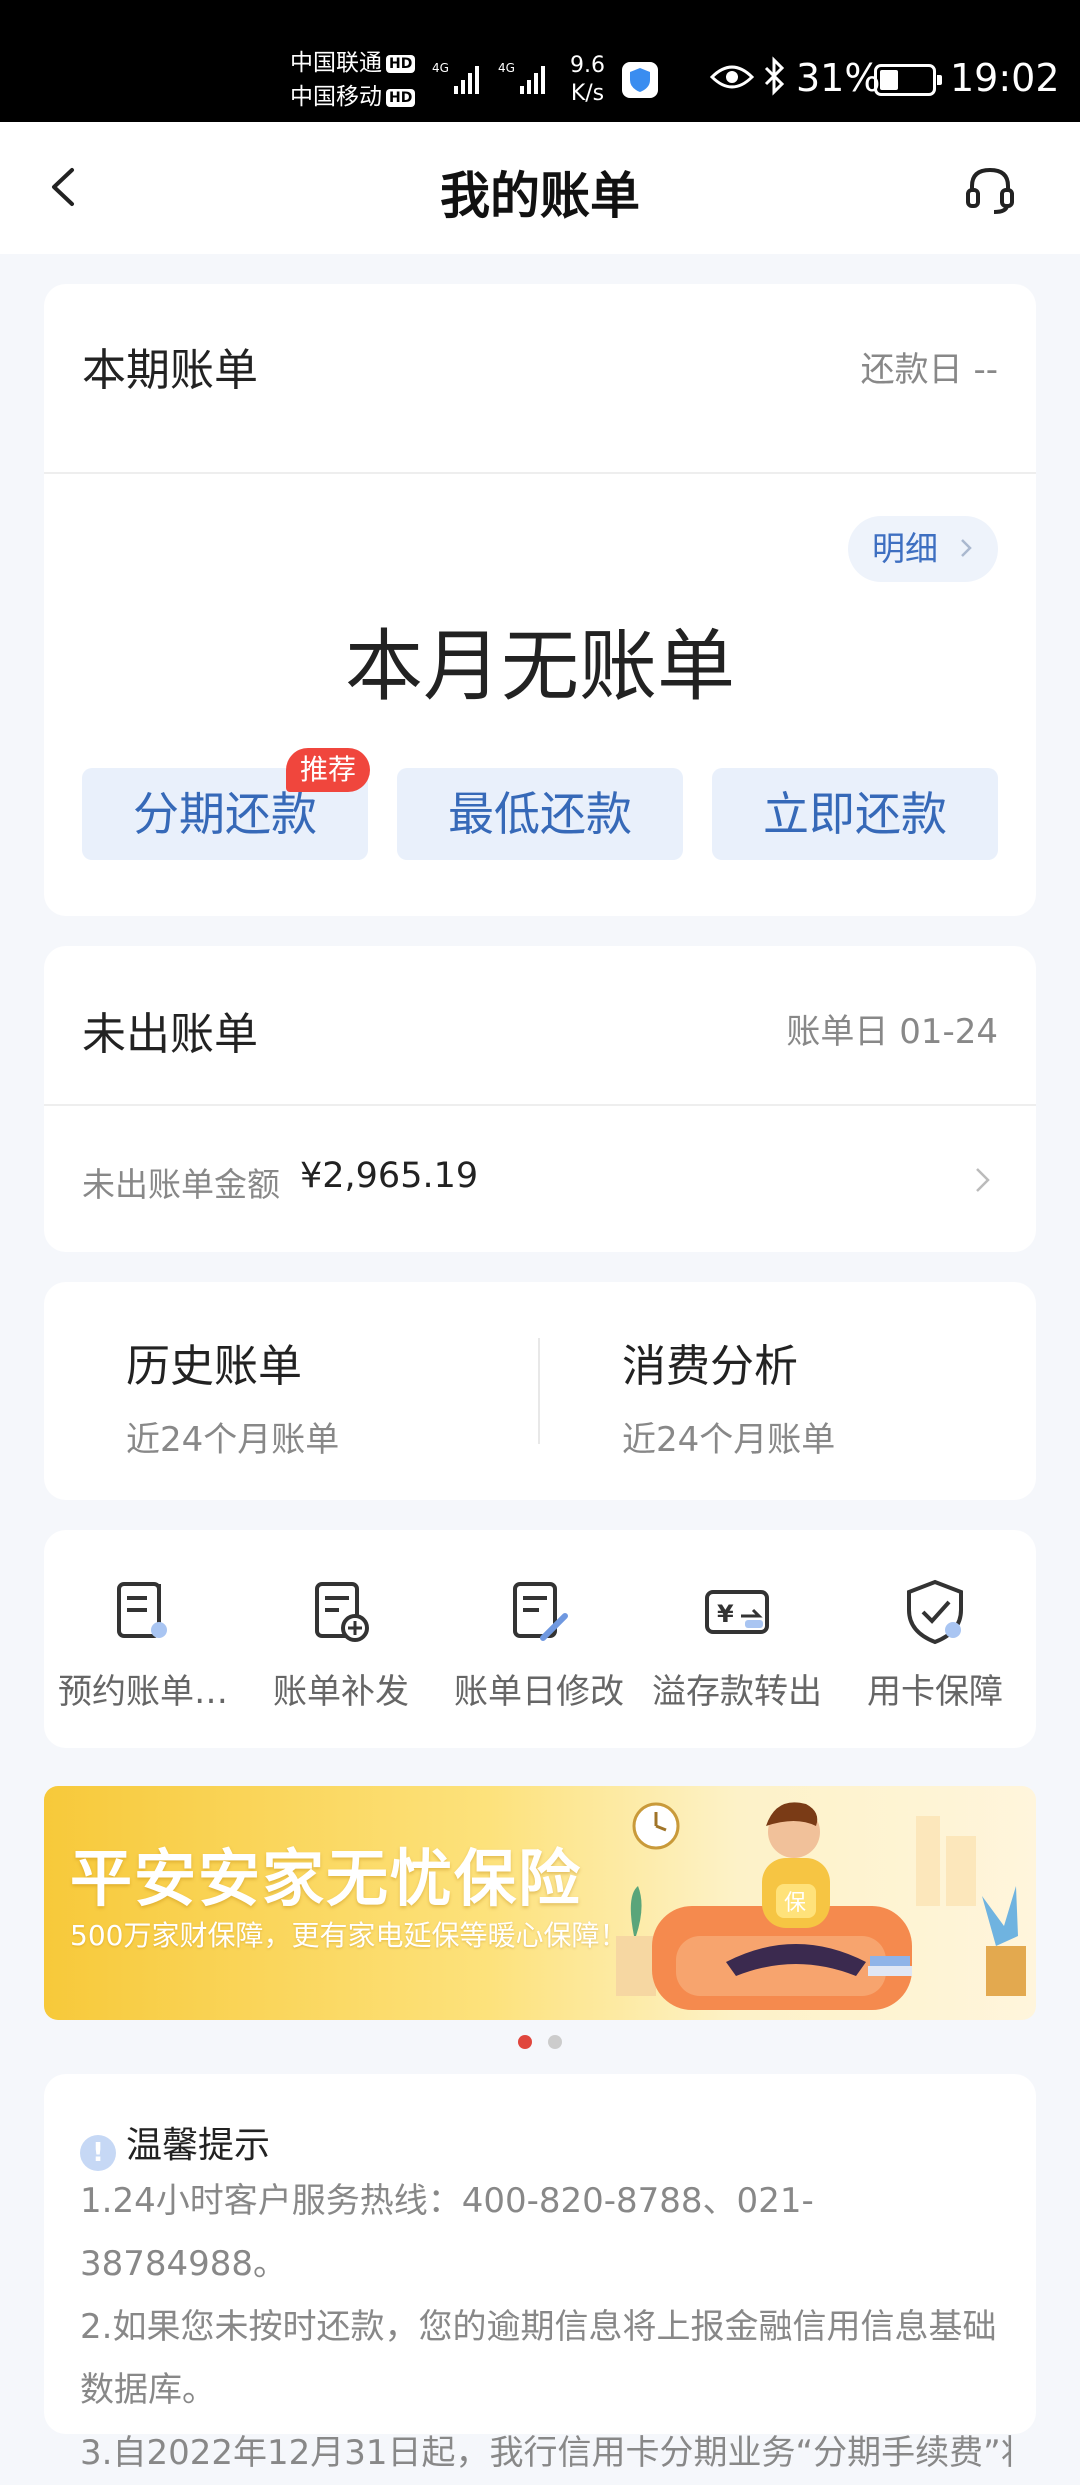  Describe the element at coordinates (821, 1906) in the screenshot. I see `banner-illustration: 保` at that location.